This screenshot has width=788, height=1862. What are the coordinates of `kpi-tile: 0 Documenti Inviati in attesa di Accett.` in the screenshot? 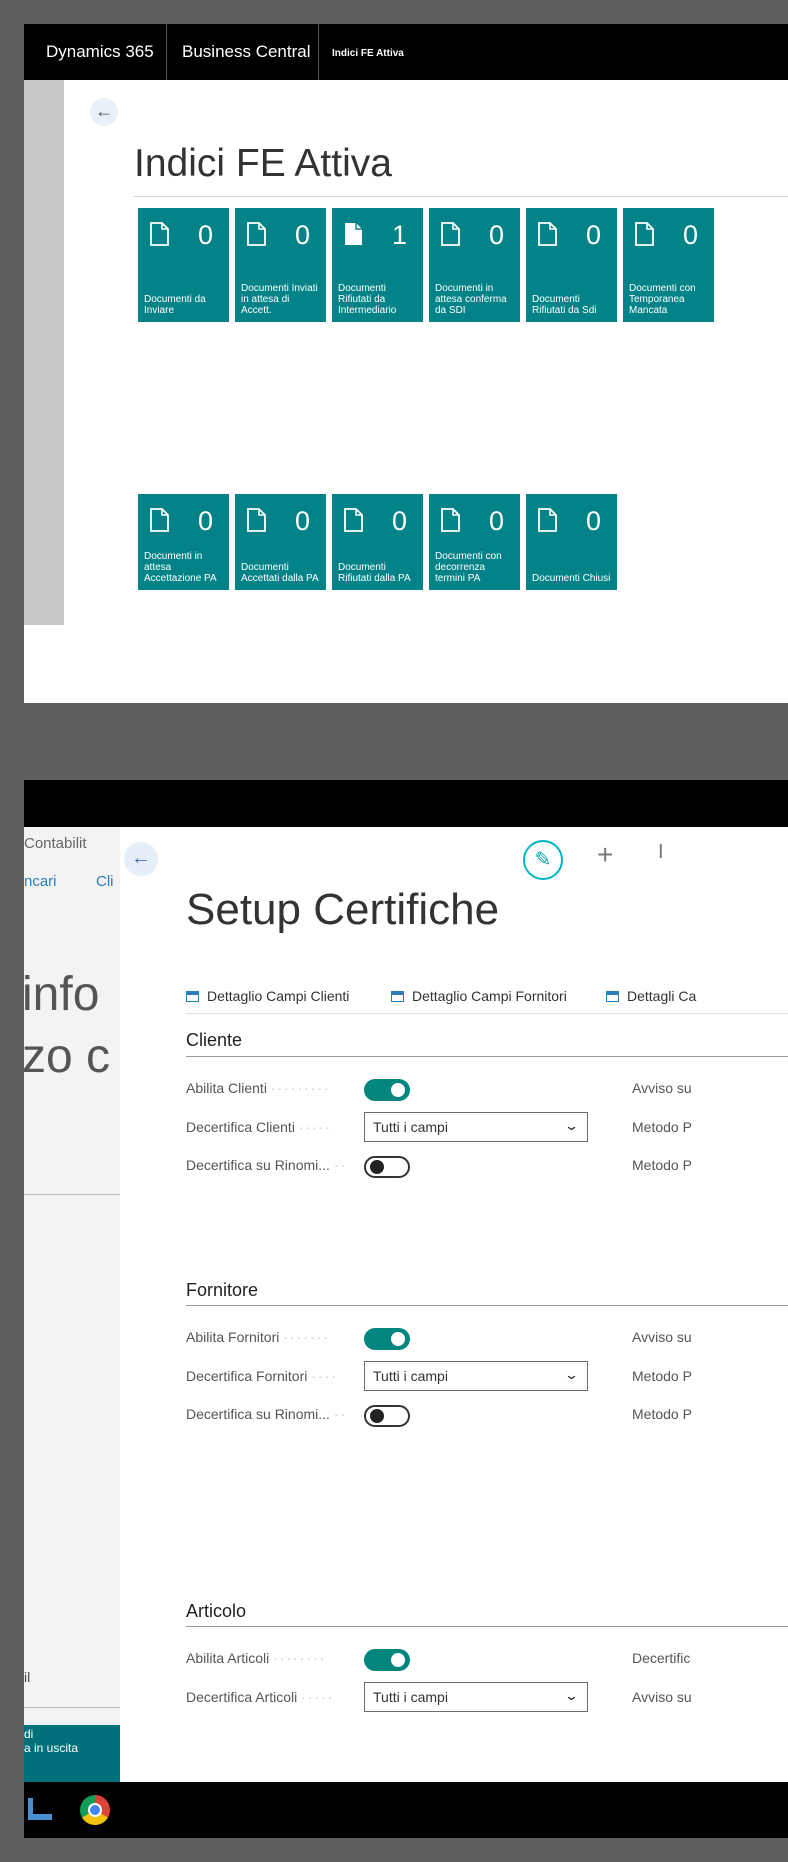 It's located at (280, 265).